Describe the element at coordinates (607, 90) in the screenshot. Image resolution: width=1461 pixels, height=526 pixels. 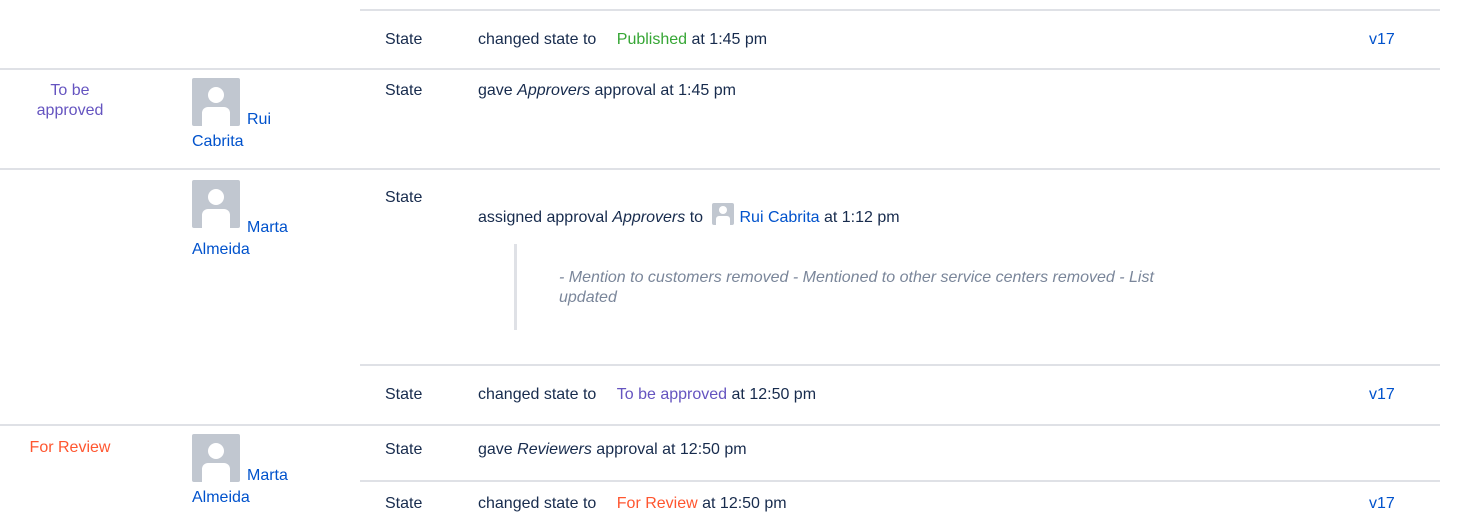
I see `event-action: gave Approvers approval at 1:45 pm` at that location.